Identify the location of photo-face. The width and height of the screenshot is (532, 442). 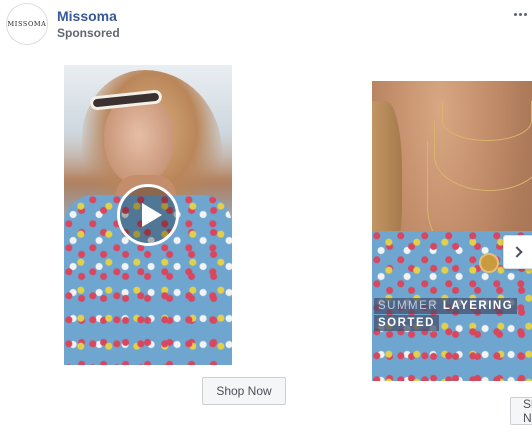
(139, 140).